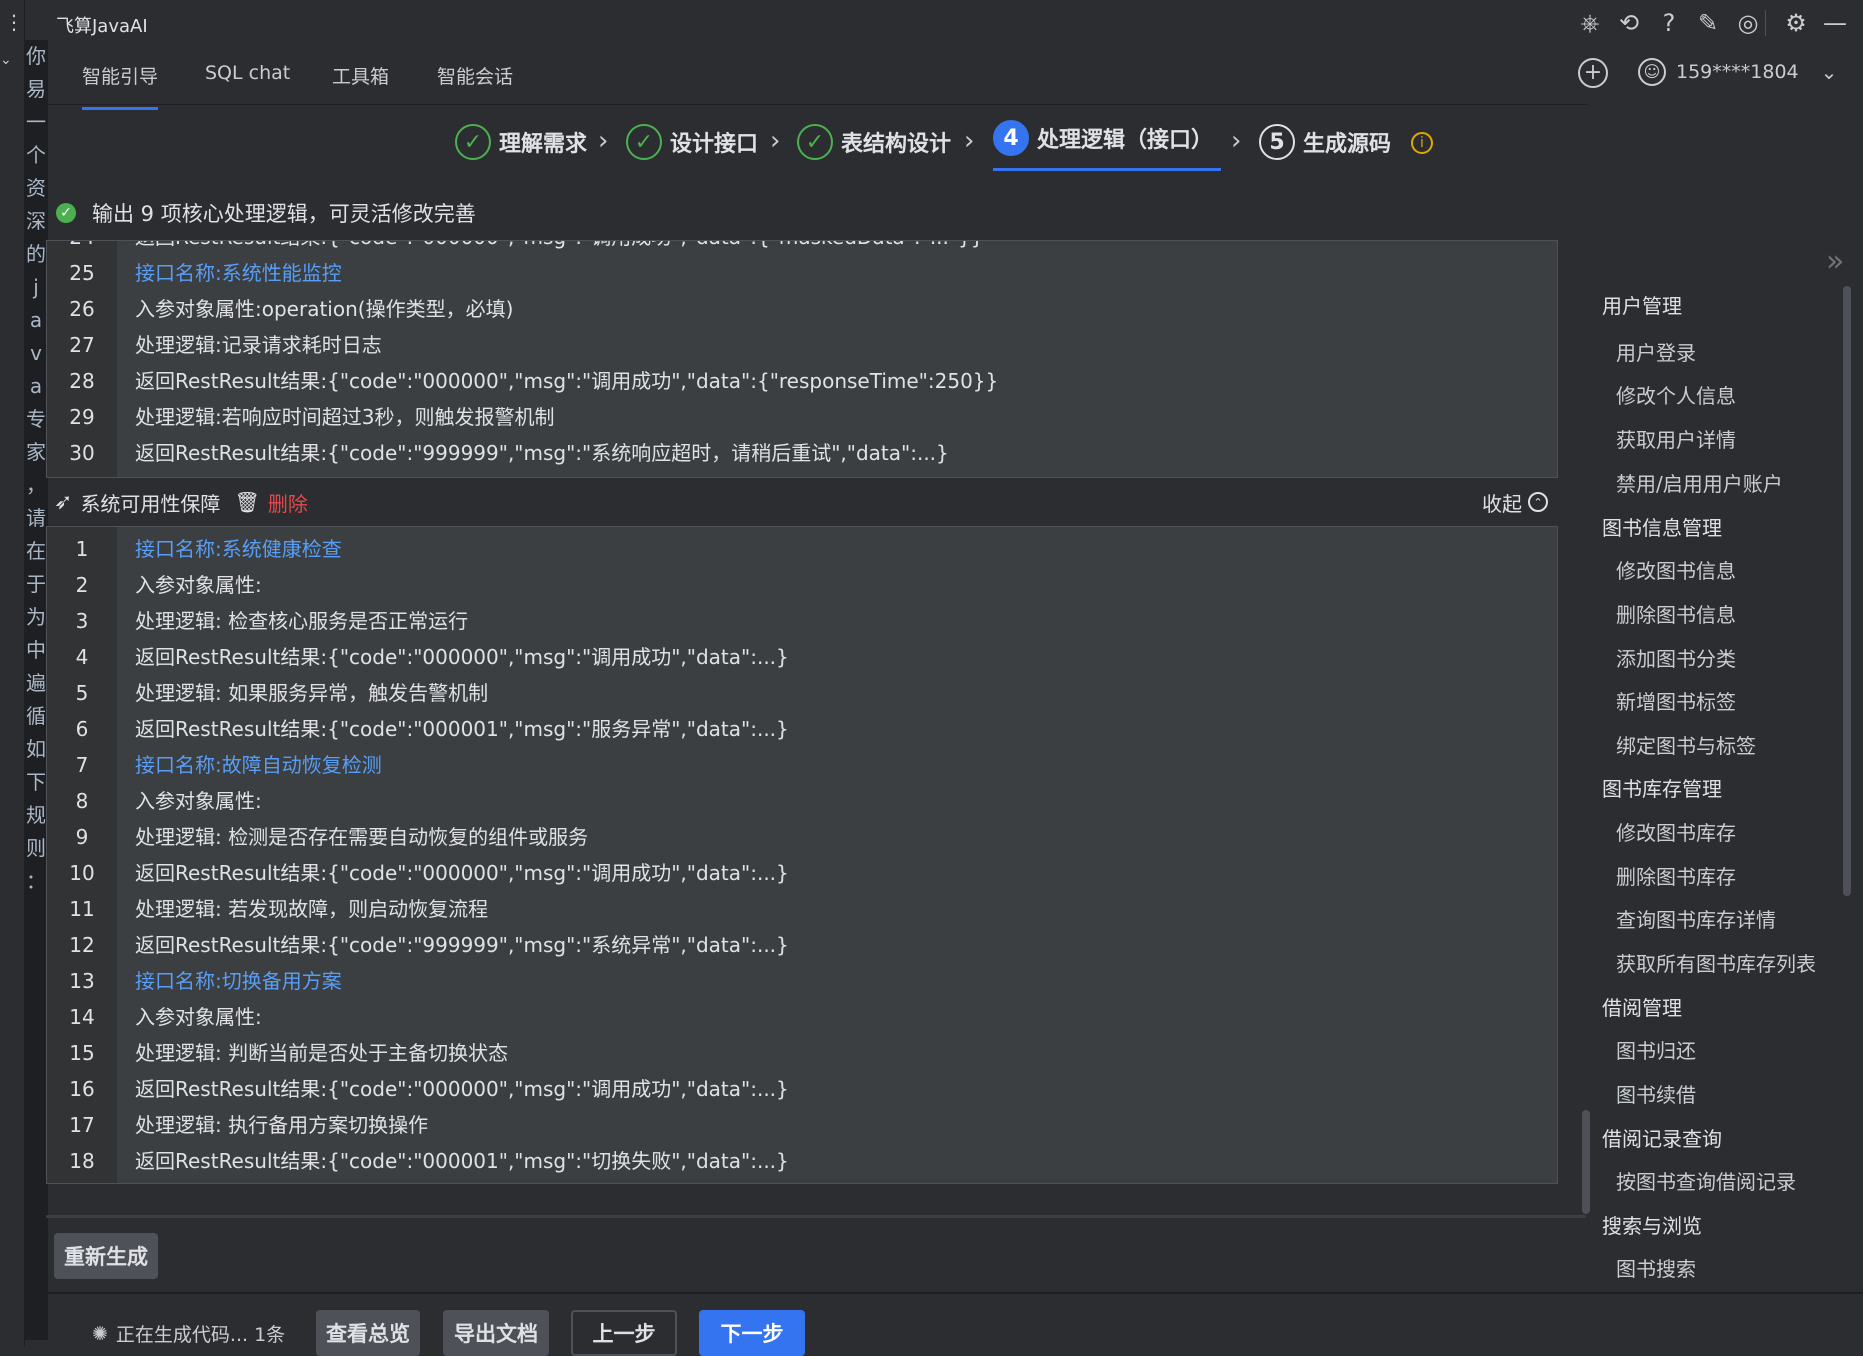  I want to click on step-2: ✓ 设计接口, so click(692, 142).